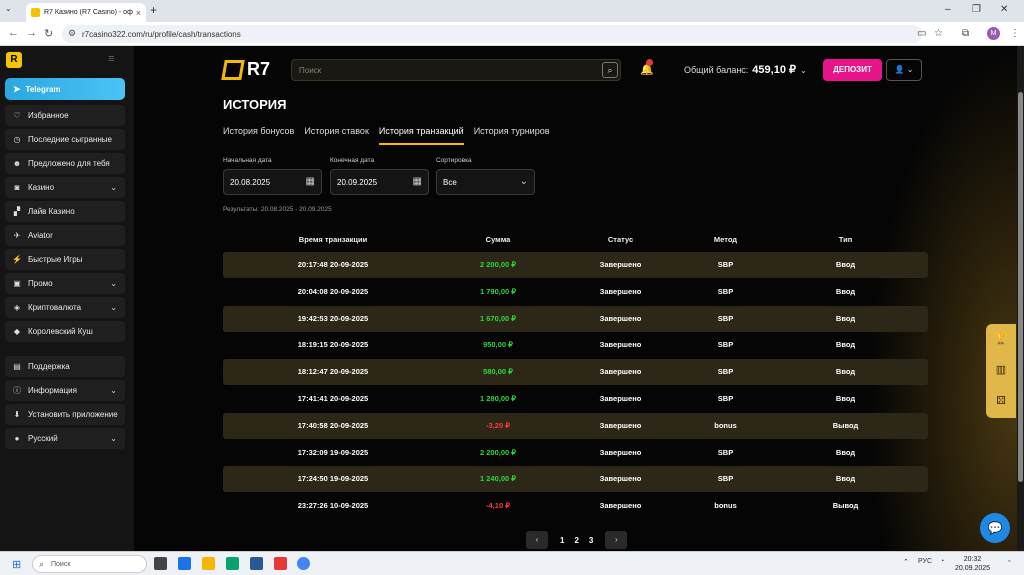 Image resolution: width=1024 pixels, height=575 pixels. I want to click on menu-dots-icon: ⋮, so click(1015, 33).